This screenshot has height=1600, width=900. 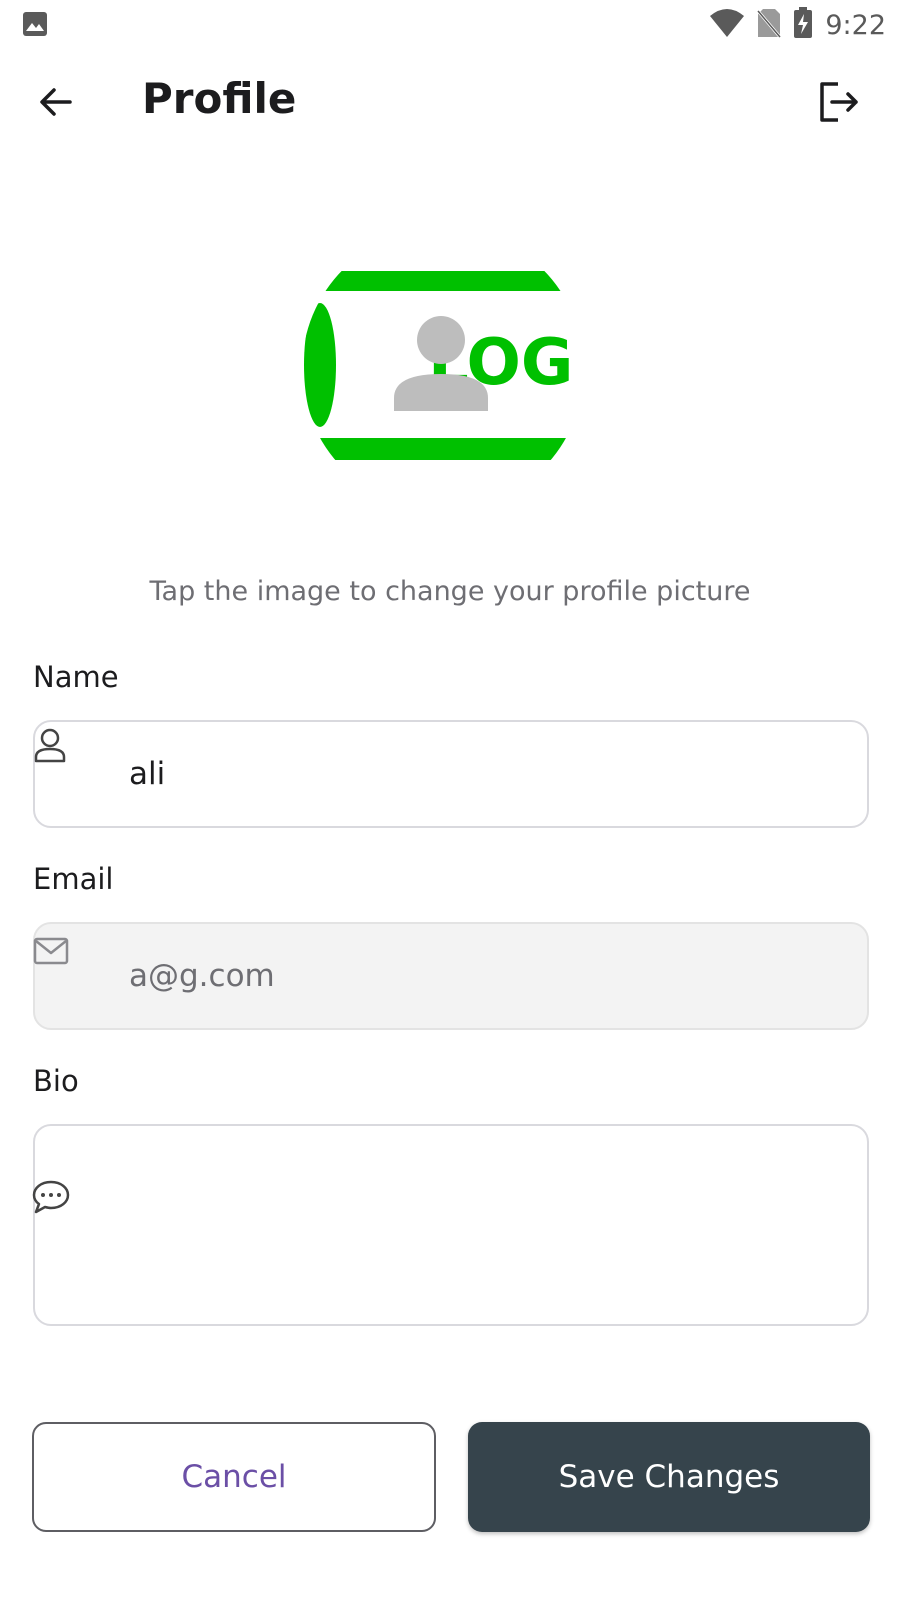 What do you see at coordinates (450, 26) in the screenshot?
I see `status-bar: 9:22` at bounding box center [450, 26].